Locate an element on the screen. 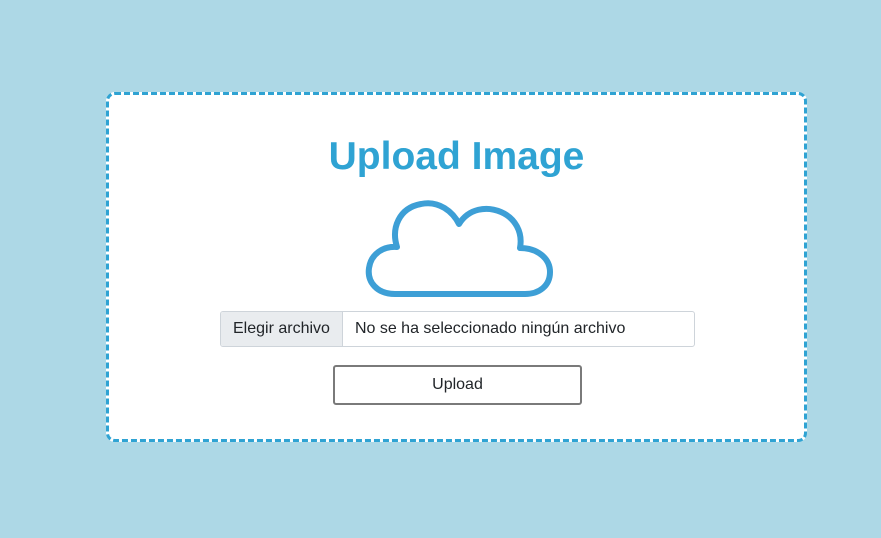  page-title: Upload Image is located at coordinates (456, 156).